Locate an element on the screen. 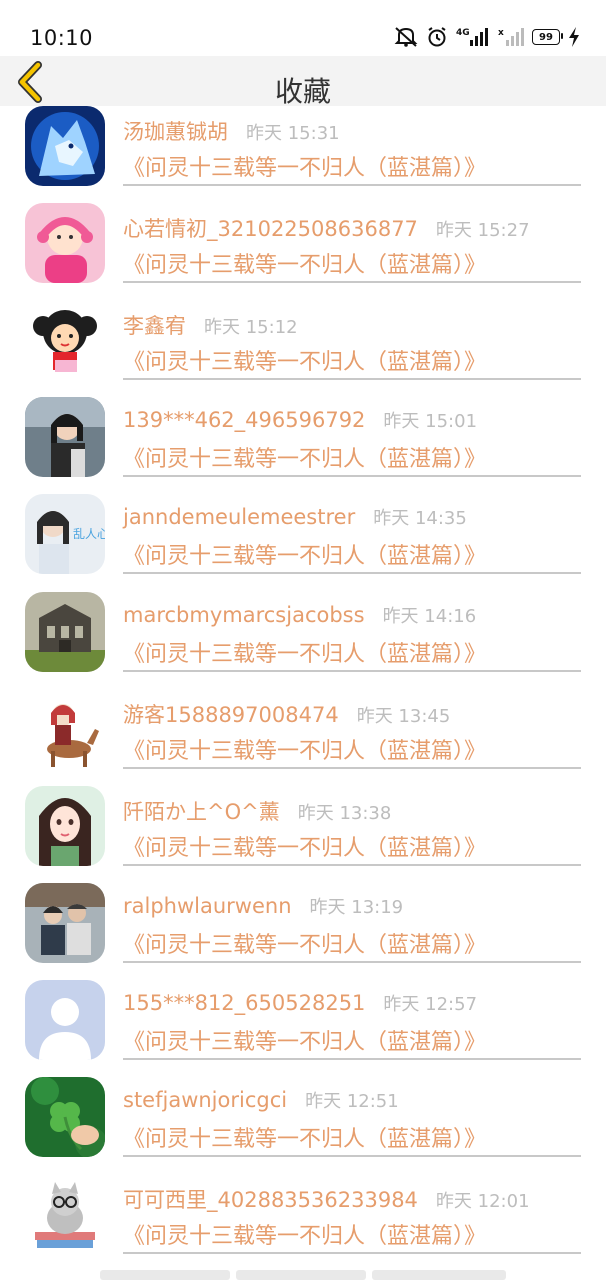 Image resolution: width=606 pixels, height=1280 pixels. favorite-time: 昨天 12:01 is located at coordinates (482, 1202).